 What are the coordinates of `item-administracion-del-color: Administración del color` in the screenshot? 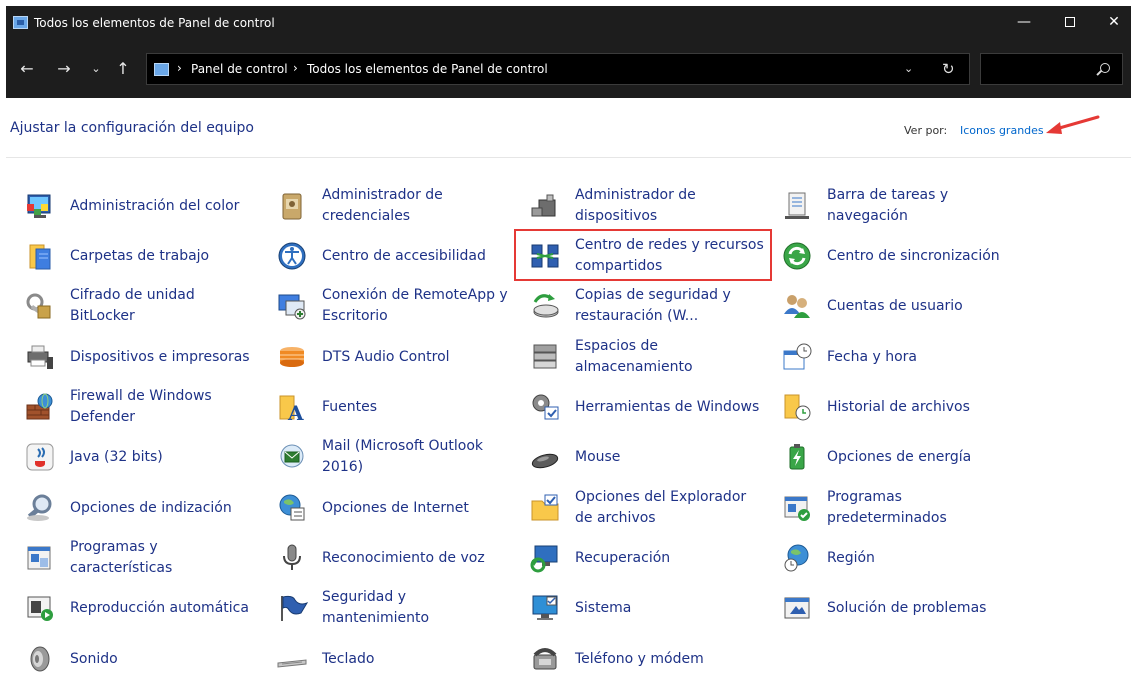 It's located at (137, 206).